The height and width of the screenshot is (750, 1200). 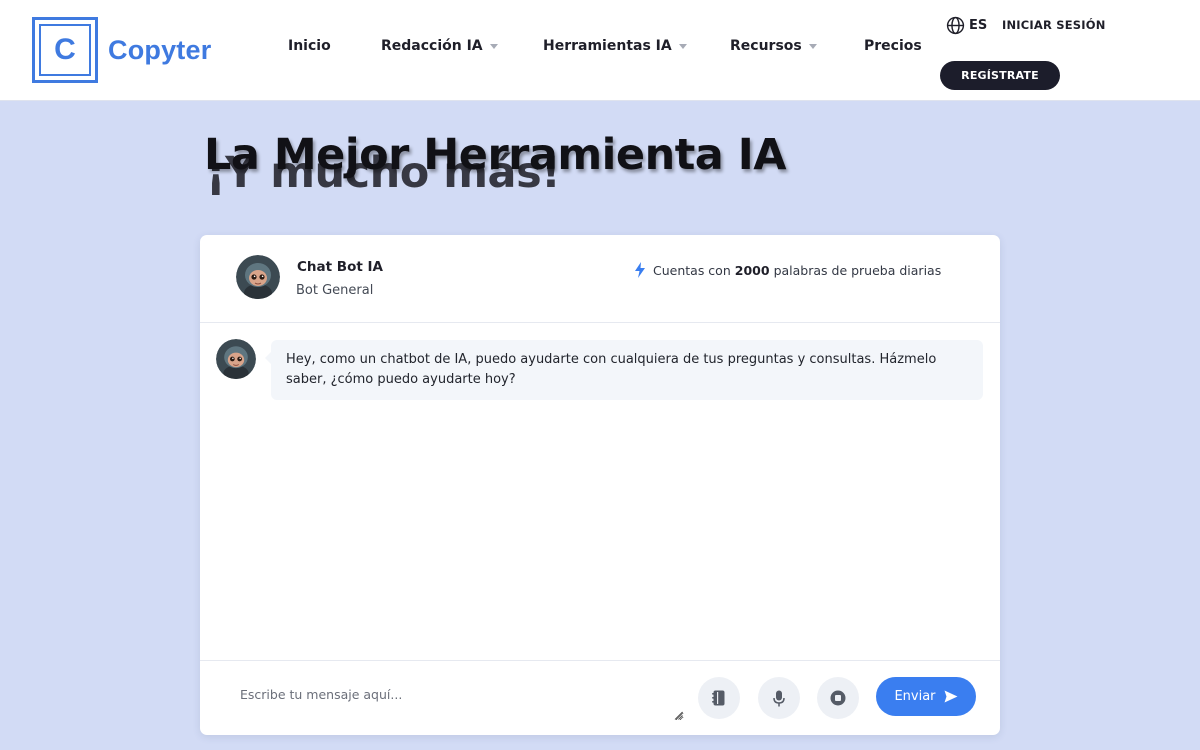 I want to click on nav-item-inicio: Inicio, so click(x=309, y=46).